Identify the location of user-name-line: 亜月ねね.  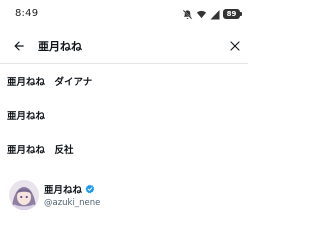
(69, 189).